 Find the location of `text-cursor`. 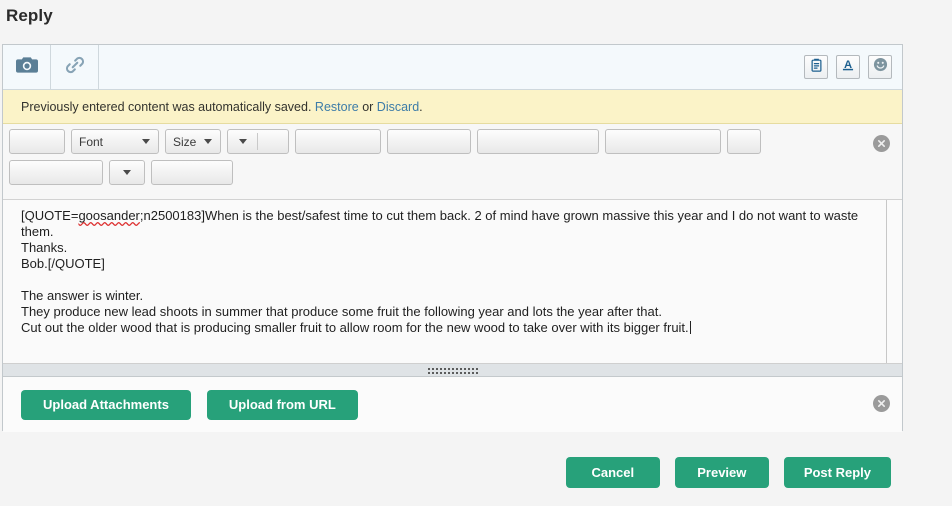

text-cursor is located at coordinates (690, 327).